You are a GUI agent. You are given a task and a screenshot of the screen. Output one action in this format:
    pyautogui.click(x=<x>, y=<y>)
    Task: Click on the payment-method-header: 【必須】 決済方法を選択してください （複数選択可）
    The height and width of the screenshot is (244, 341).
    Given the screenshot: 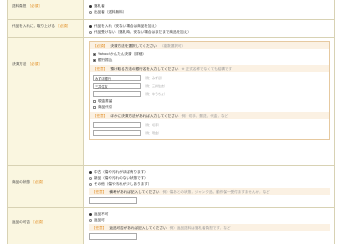 What is the action you would take?
    pyautogui.click(x=209, y=45)
    